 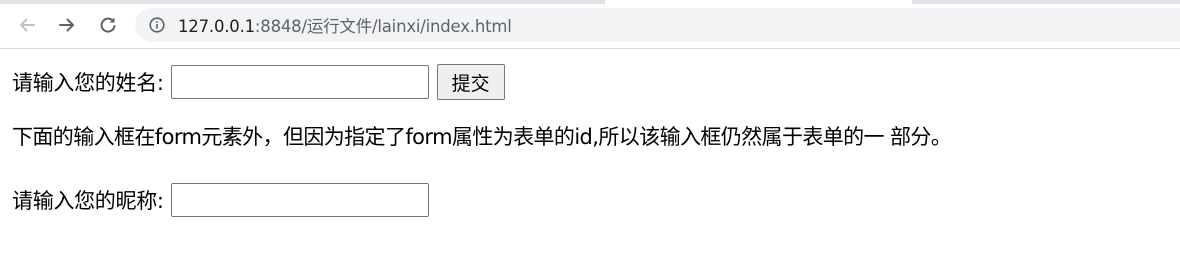 I want to click on arrow-left-icon, so click(x=27, y=25).